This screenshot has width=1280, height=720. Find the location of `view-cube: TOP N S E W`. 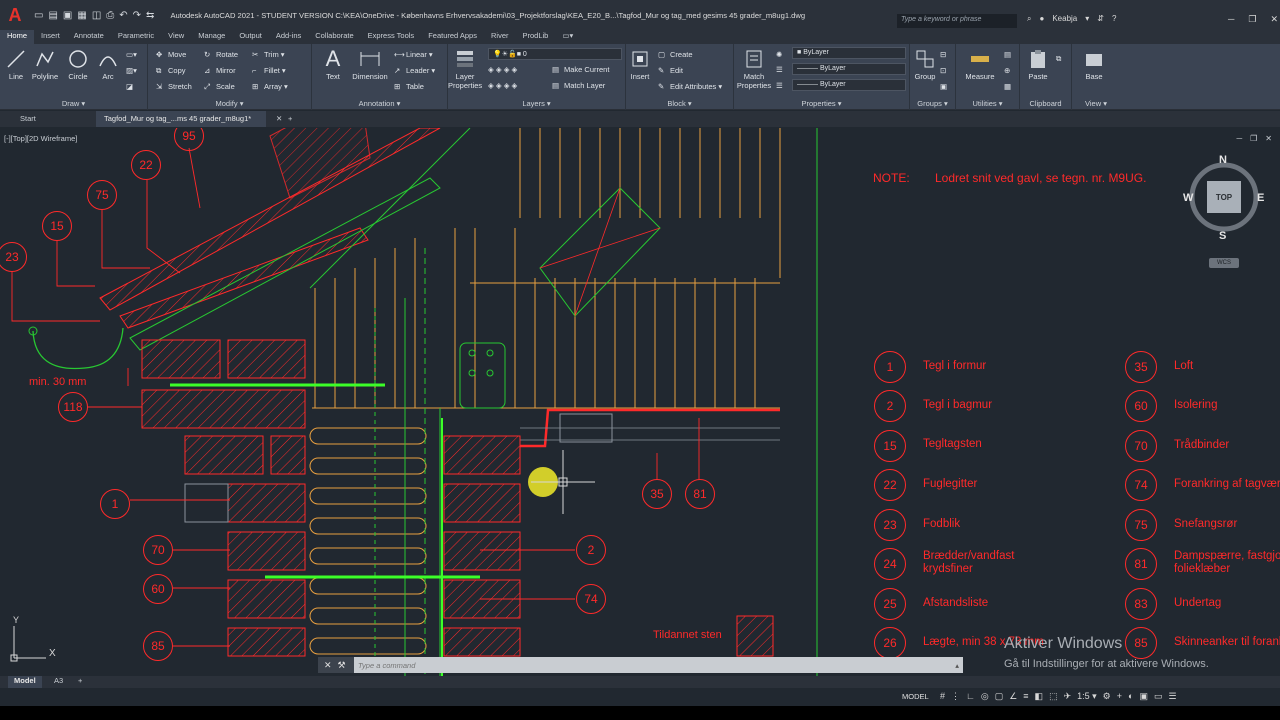

view-cube: TOP N S E W is located at coordinates (1224, 198).